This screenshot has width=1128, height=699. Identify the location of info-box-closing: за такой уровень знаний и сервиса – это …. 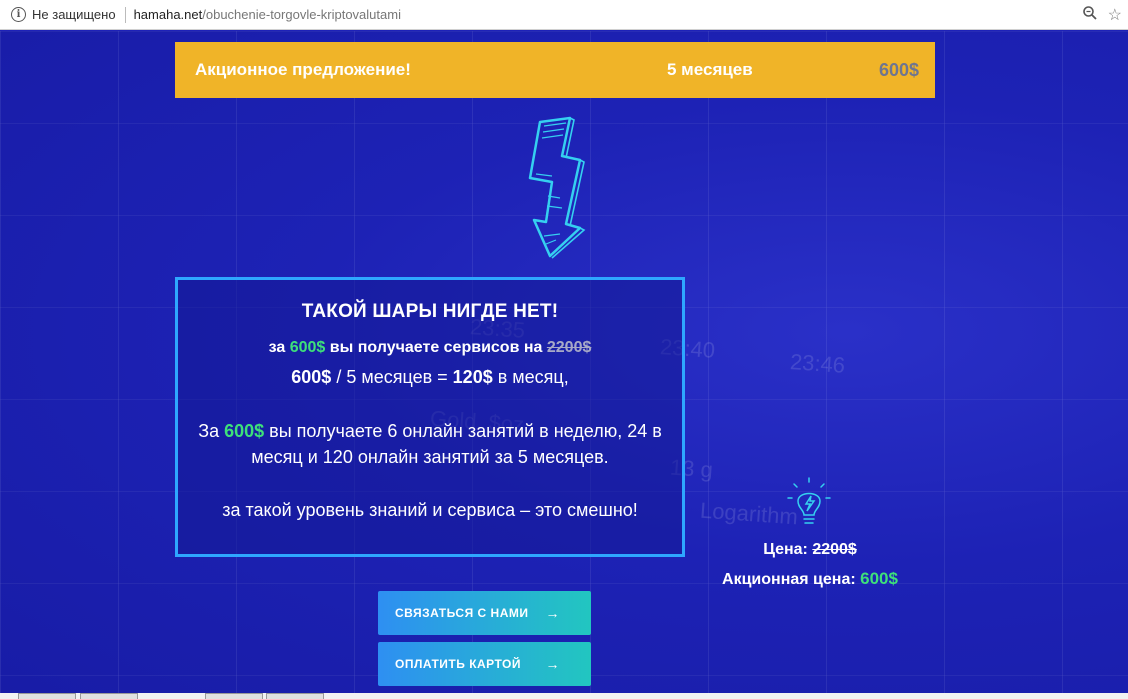
(430, 510).